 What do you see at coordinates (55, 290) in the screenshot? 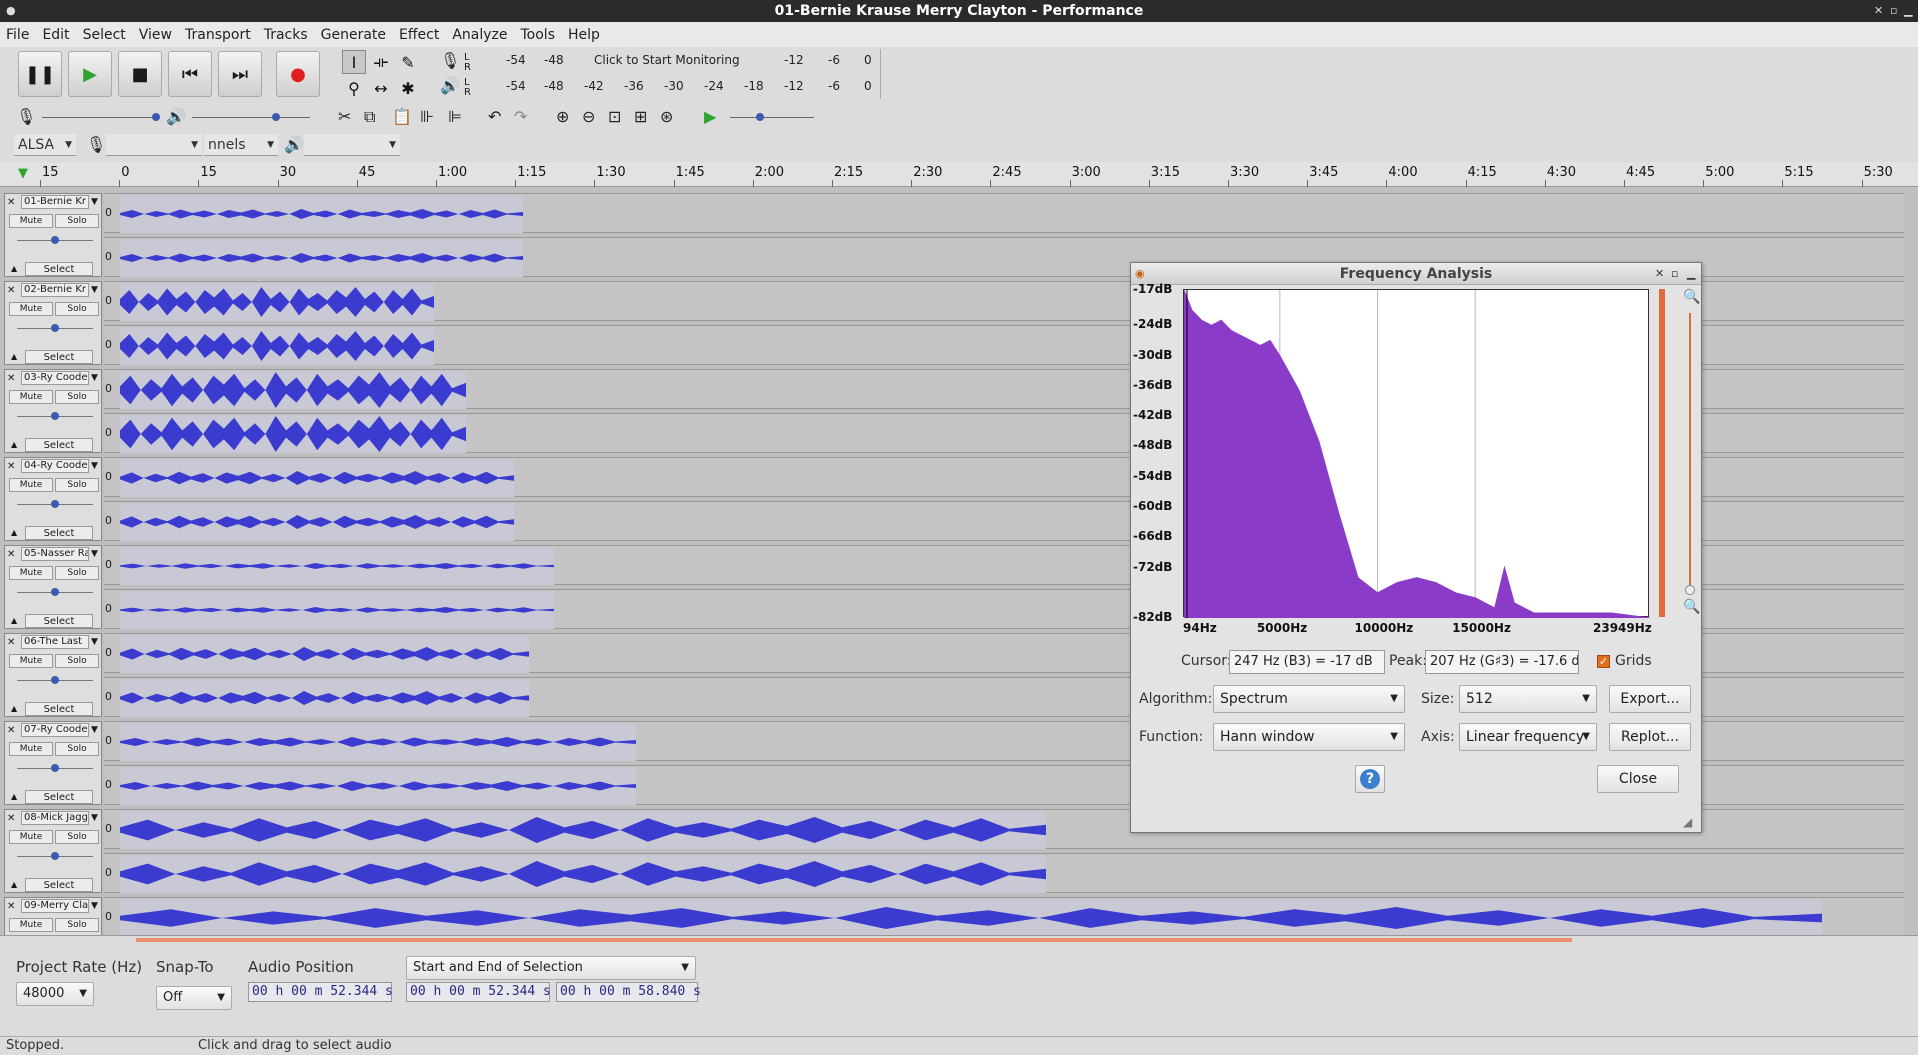
I see `track-name-menu: 02-Bernie Kr` at bounding box center [55, 290].